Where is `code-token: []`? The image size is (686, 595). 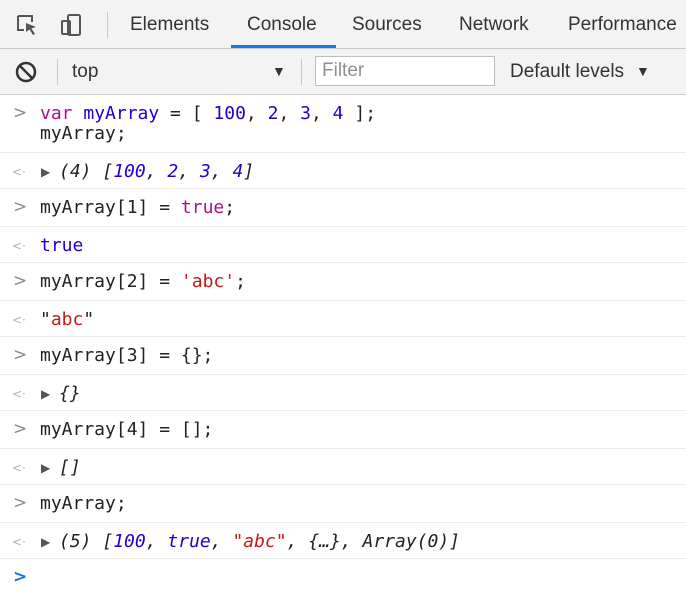
code-token: [] is located at coordinates (70, 467).